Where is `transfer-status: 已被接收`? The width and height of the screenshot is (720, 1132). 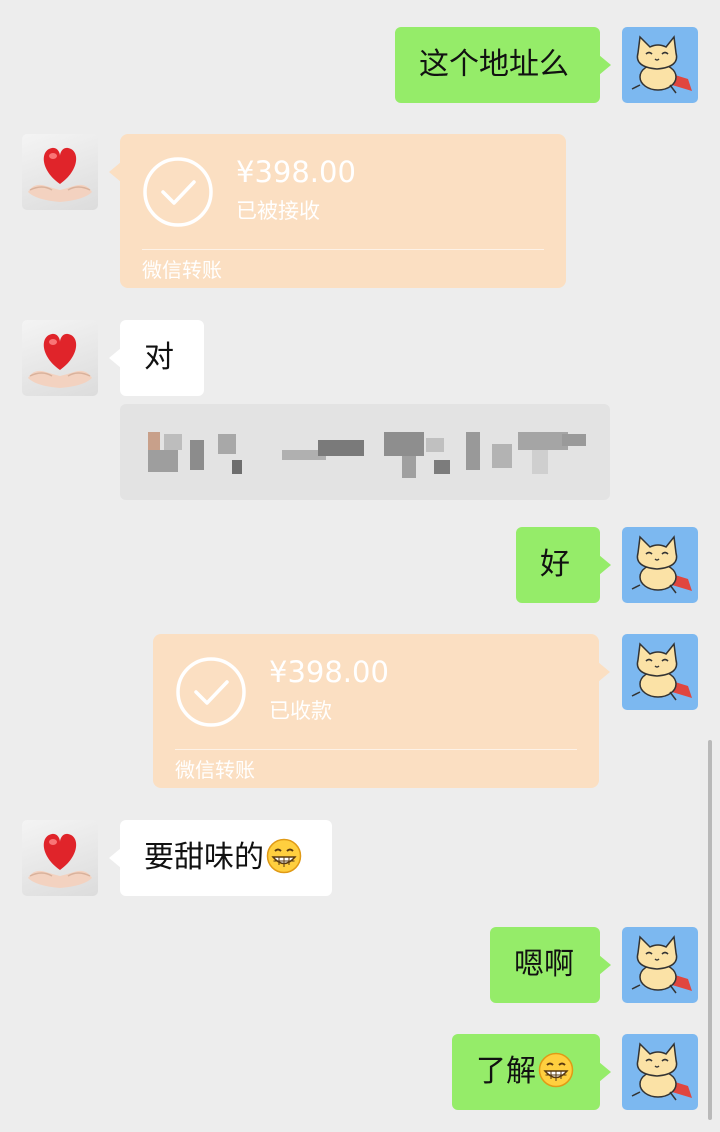 transfer-status: 已被接收 is located at coordinates (278, 211).